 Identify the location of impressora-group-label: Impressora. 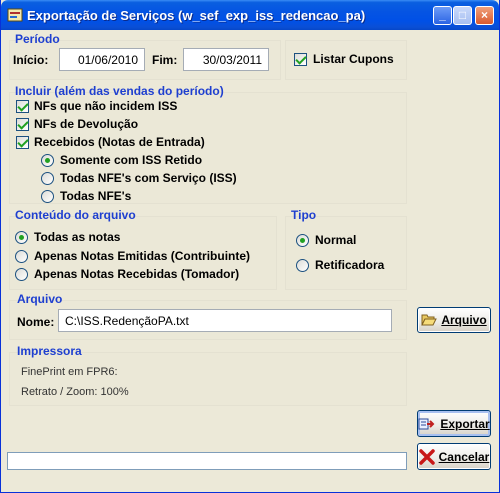
(49, 351).